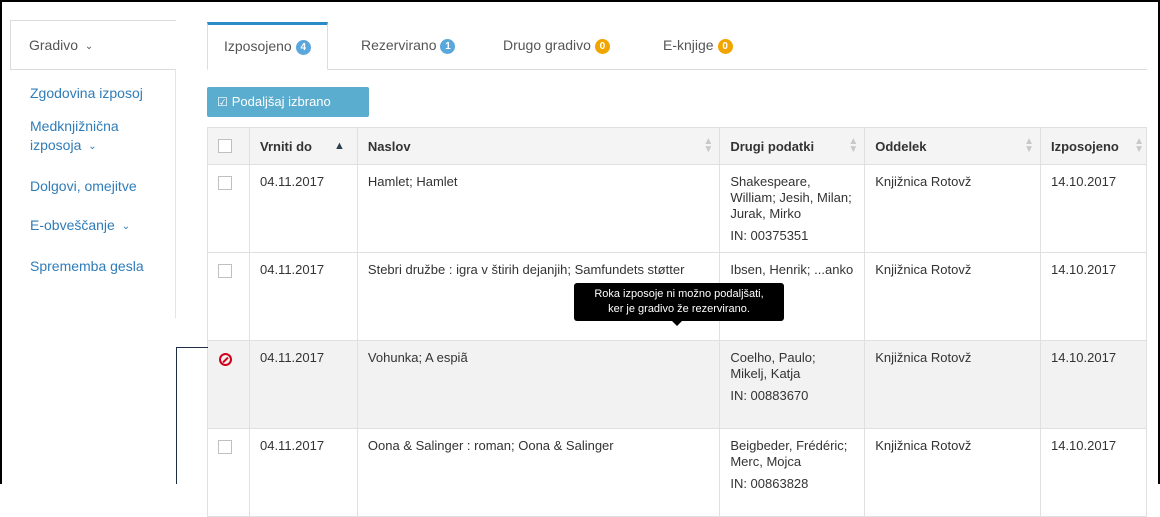 The height and width of the screenshot is (517, 1160). What do you see at coordinates (538, 208) in the screenshot?
I see `title-cell: Hamlet; Hamlet` at bounding box center [538, 208].